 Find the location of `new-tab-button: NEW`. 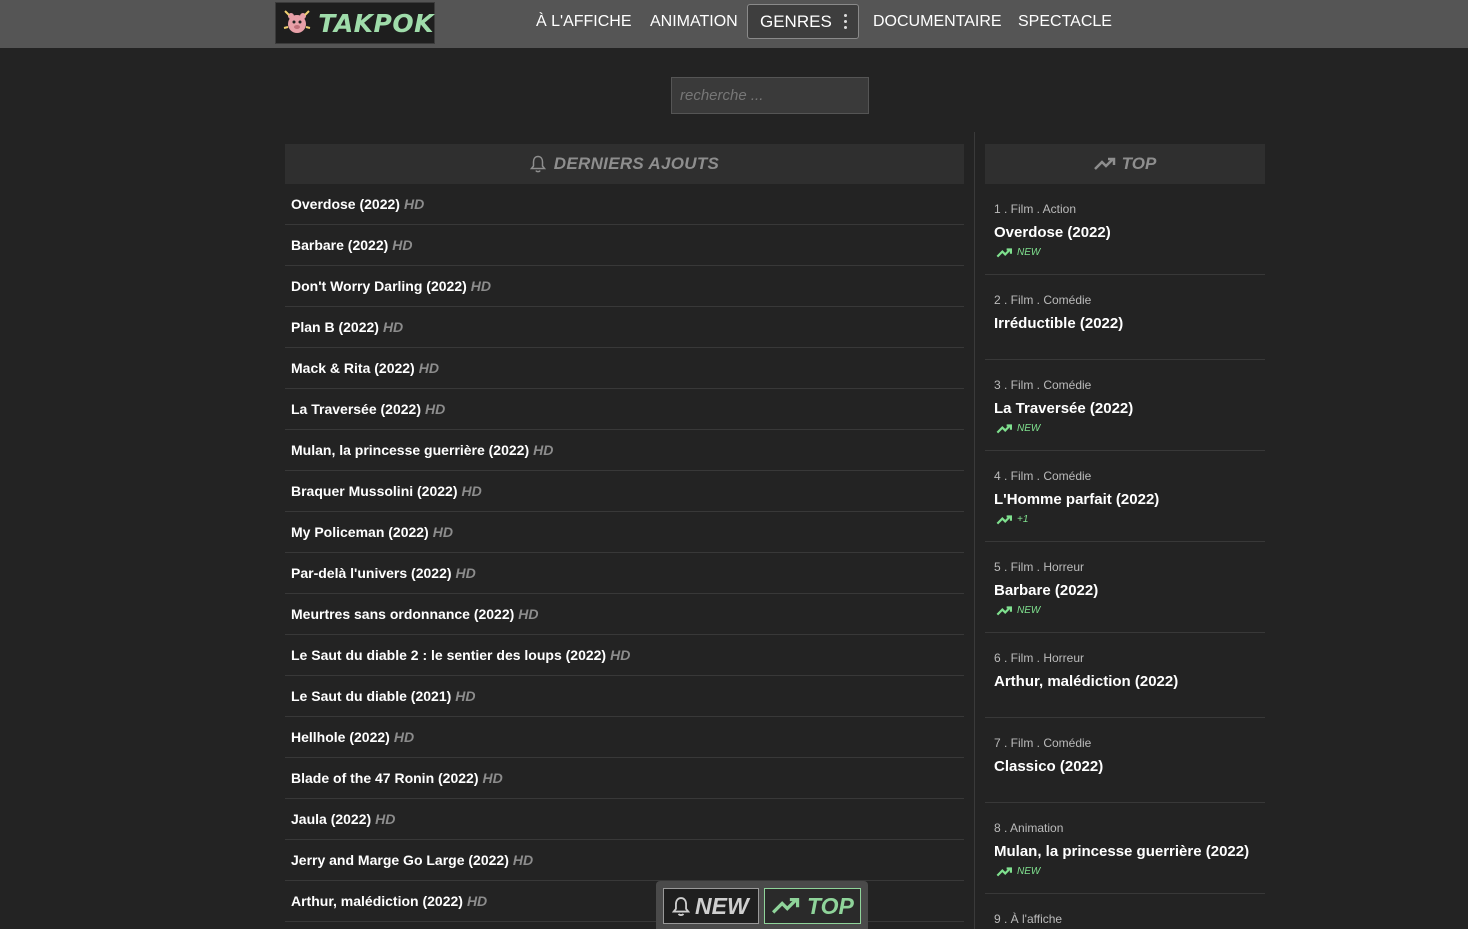

new-tab-button: NEW is located at coordinates (711, 906).